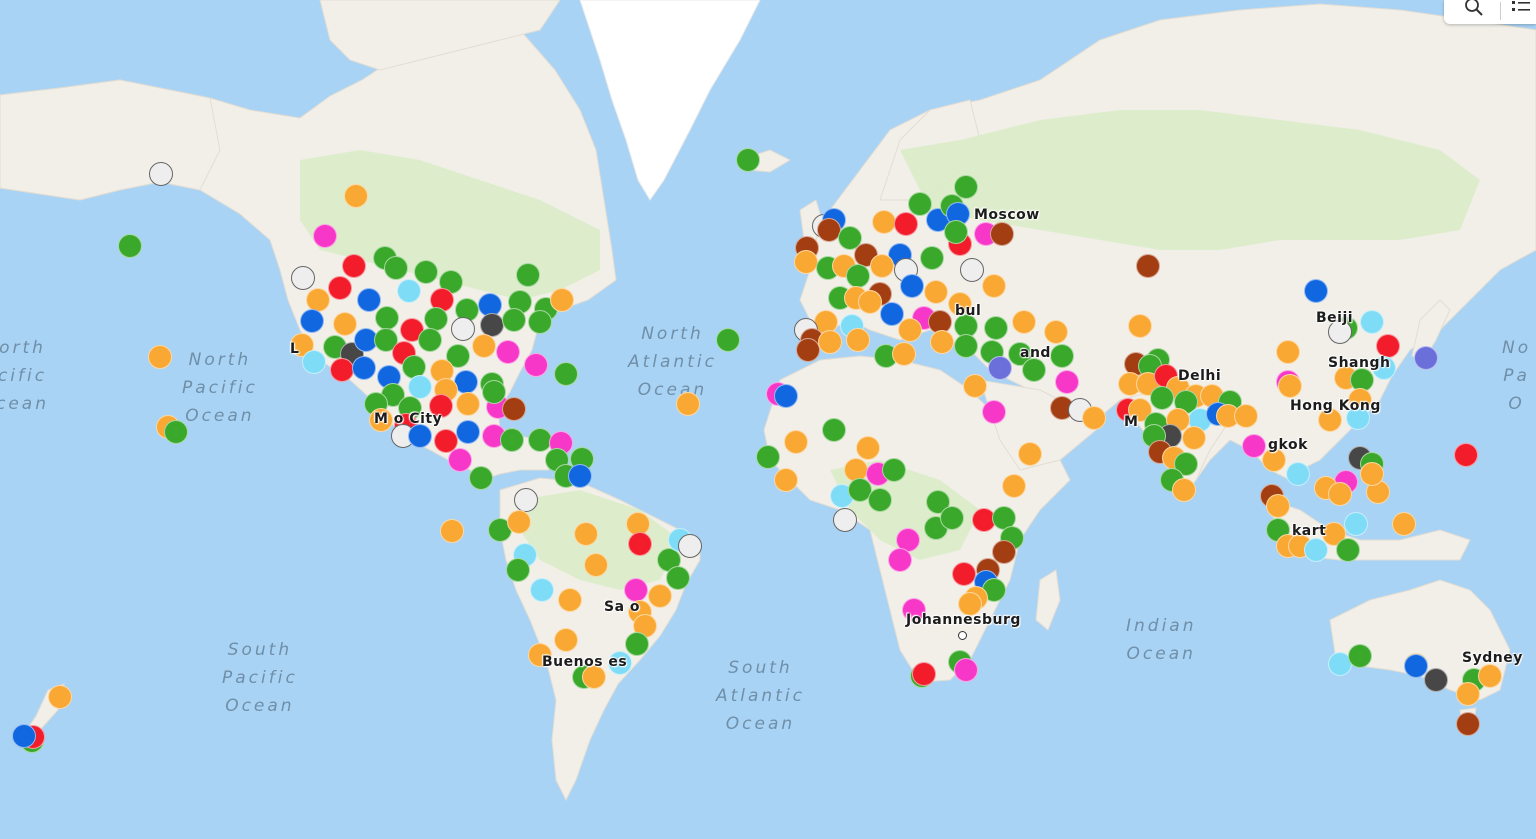 The image size is (1536, 839). Describe the element at coordinates (1474, 12) in the screenshot. I see `search-button` at that location.